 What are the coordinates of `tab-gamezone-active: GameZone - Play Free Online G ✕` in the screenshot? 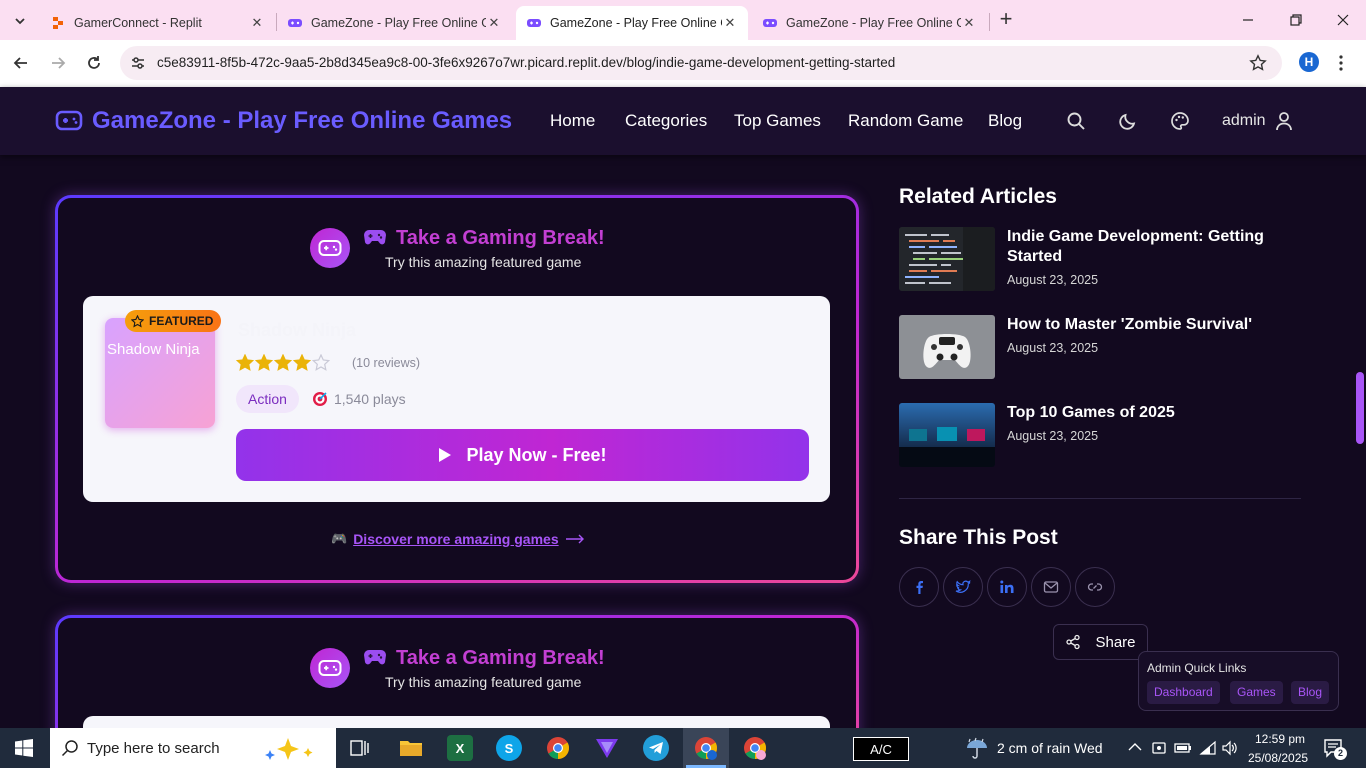 It's located at (632, 23).